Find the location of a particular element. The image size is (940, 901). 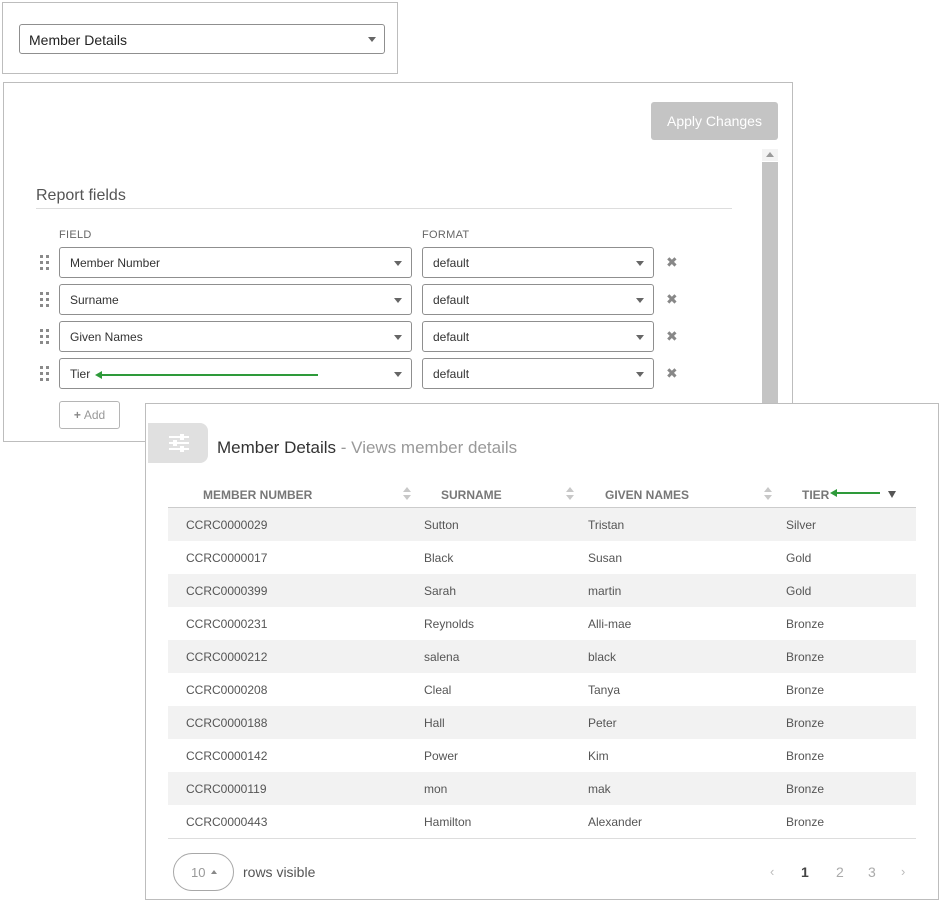

annotation-arrow-line is located at coordinates (858, 493).